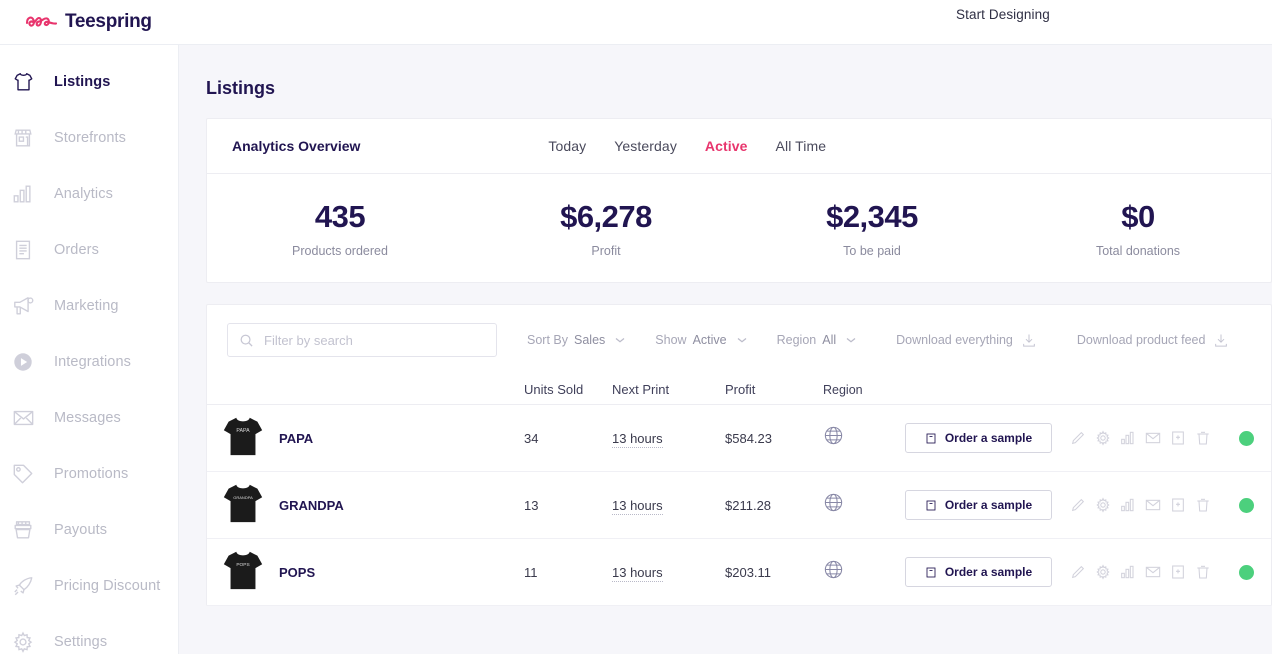  Describe the element at coordinates (82, 82) in the screenshot. I see `sidebar-label: Listings` at that location.